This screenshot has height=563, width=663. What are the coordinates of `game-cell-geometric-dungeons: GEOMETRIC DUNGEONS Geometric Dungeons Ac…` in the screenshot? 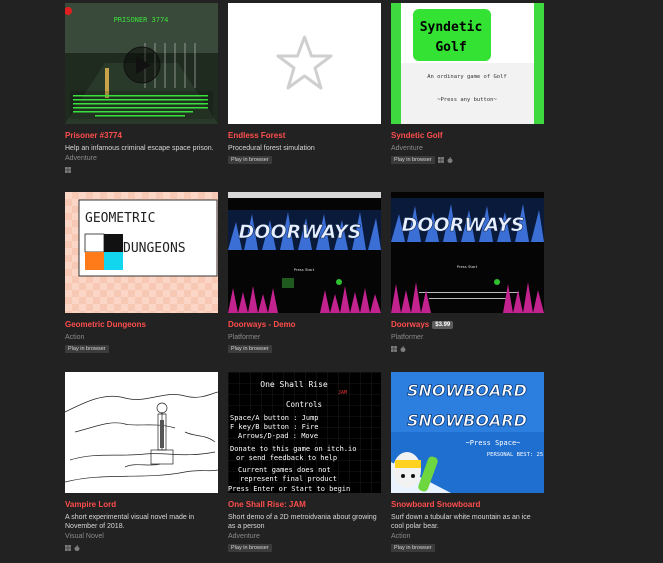 It's located at (141, 272).